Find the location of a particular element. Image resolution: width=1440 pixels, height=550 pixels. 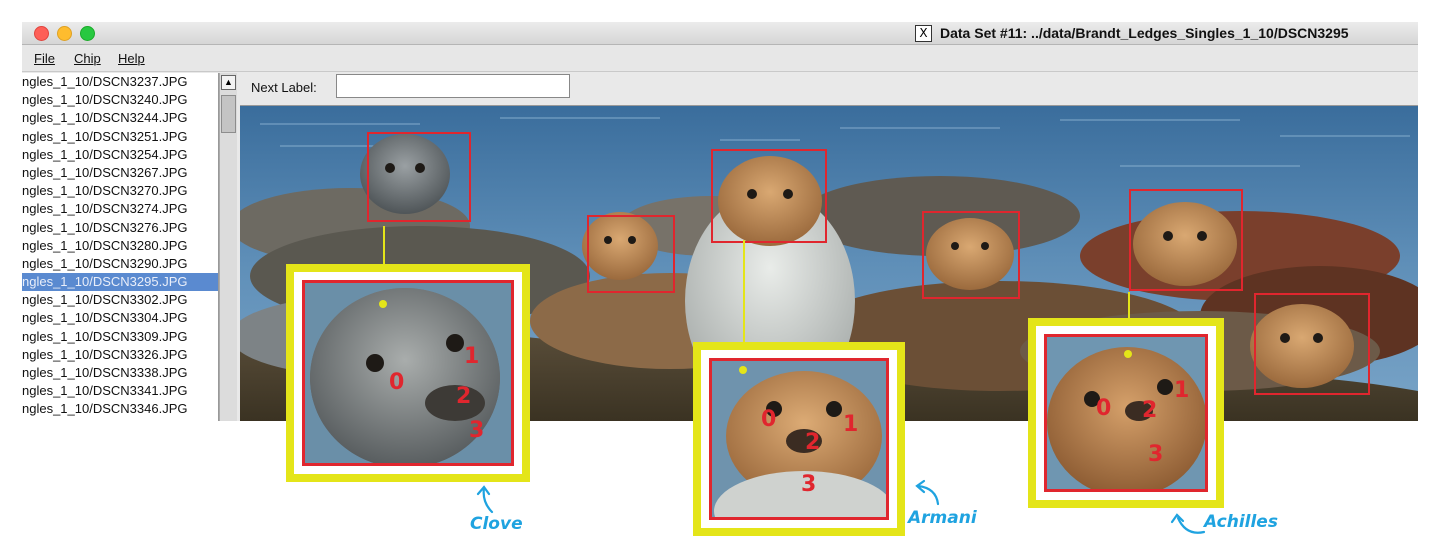

achilles-name-label: Achilles is located at coordinates (1241, 522).